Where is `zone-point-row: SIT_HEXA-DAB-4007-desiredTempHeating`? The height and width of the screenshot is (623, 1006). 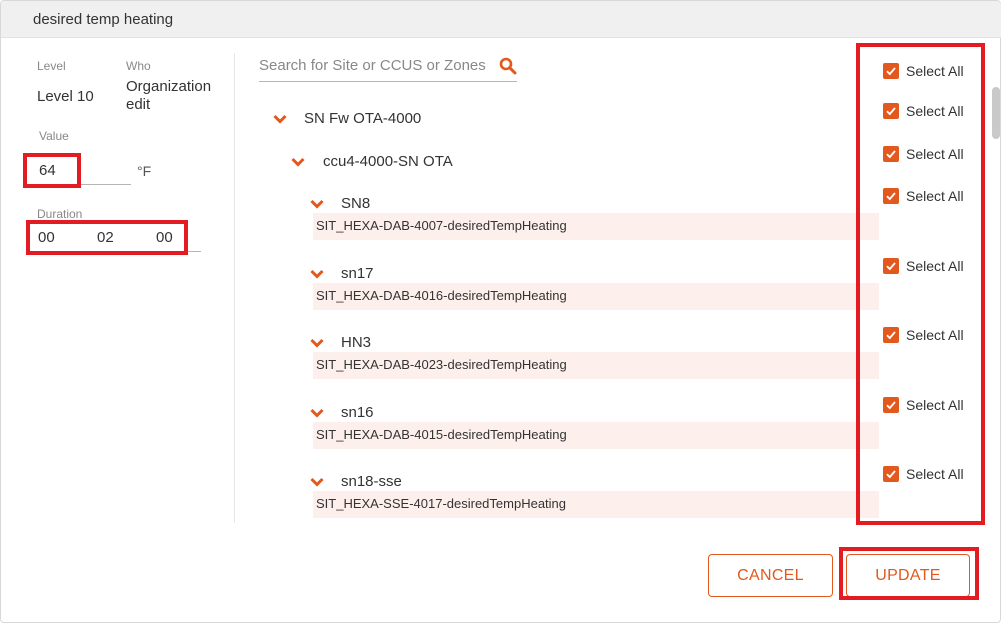 zone-point-row: SIT_HEXA-DAB-4007-desiredTempHeating is located at coordinates (596, 226).